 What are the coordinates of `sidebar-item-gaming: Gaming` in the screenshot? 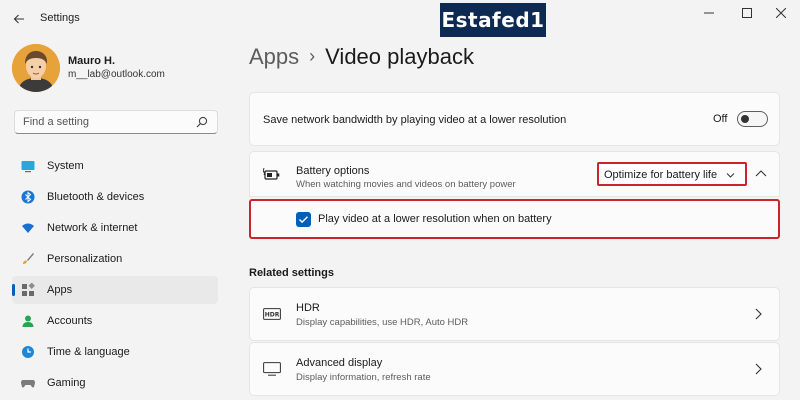 It's located at (115, 383).